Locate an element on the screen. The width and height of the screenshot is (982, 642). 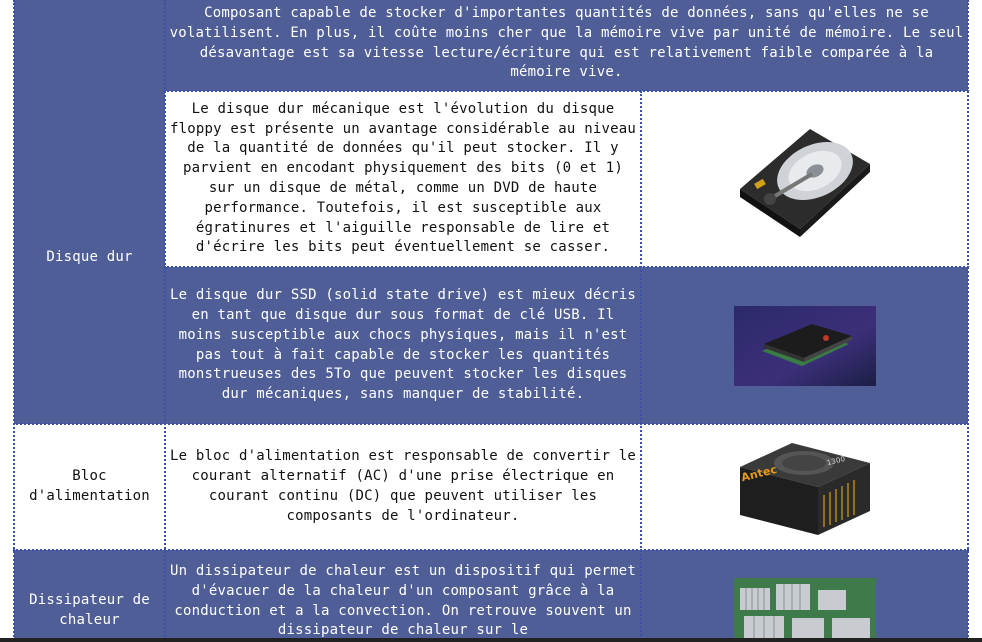
grid-line-left is located at coordinates (14, 320).